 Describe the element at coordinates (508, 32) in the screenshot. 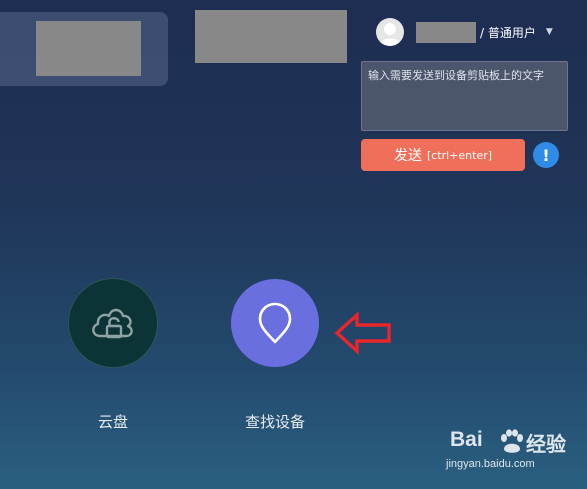

I see `user-role: / 普通用户` at that location.